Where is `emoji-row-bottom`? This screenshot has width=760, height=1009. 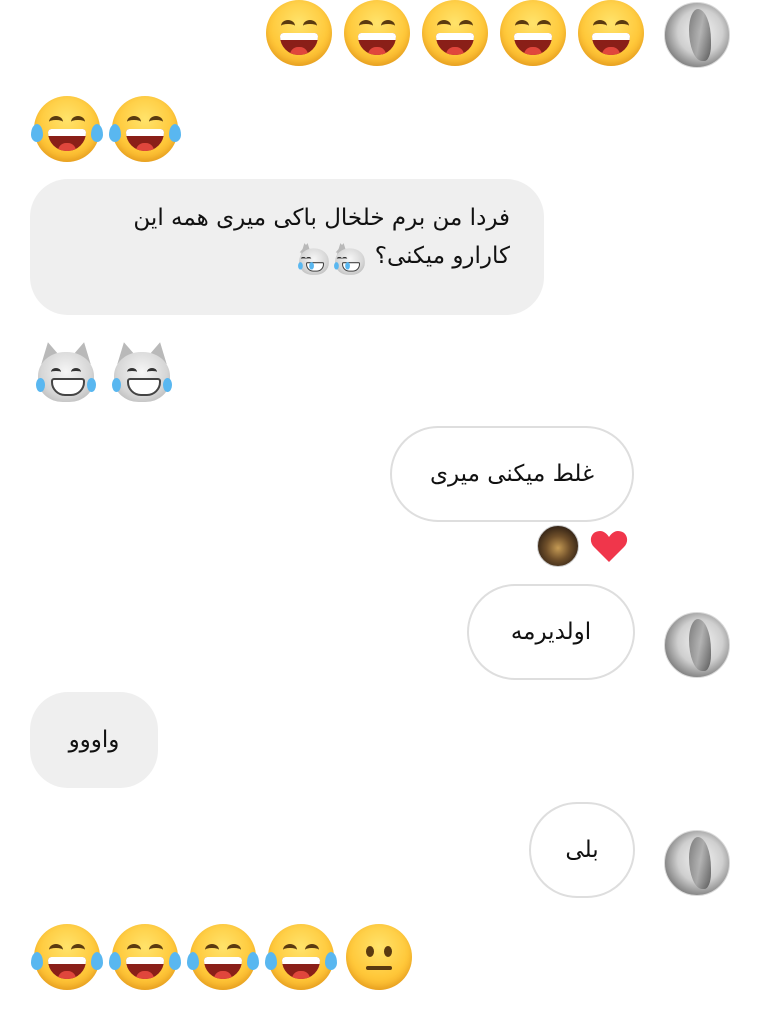 emoji-row-bottom is located at coordinates (221, 957).